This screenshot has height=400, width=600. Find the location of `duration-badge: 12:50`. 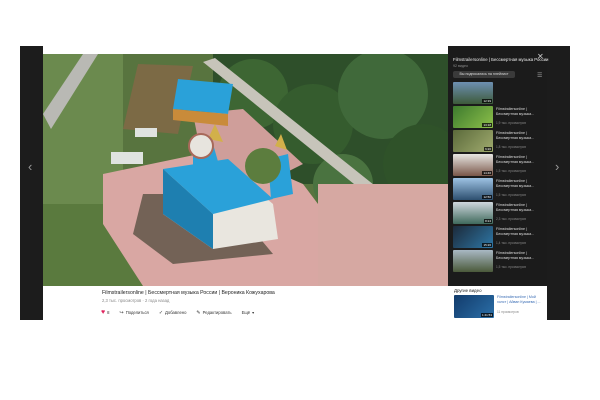

duration-badge: 12:50 is located at coordinates (487, 197).